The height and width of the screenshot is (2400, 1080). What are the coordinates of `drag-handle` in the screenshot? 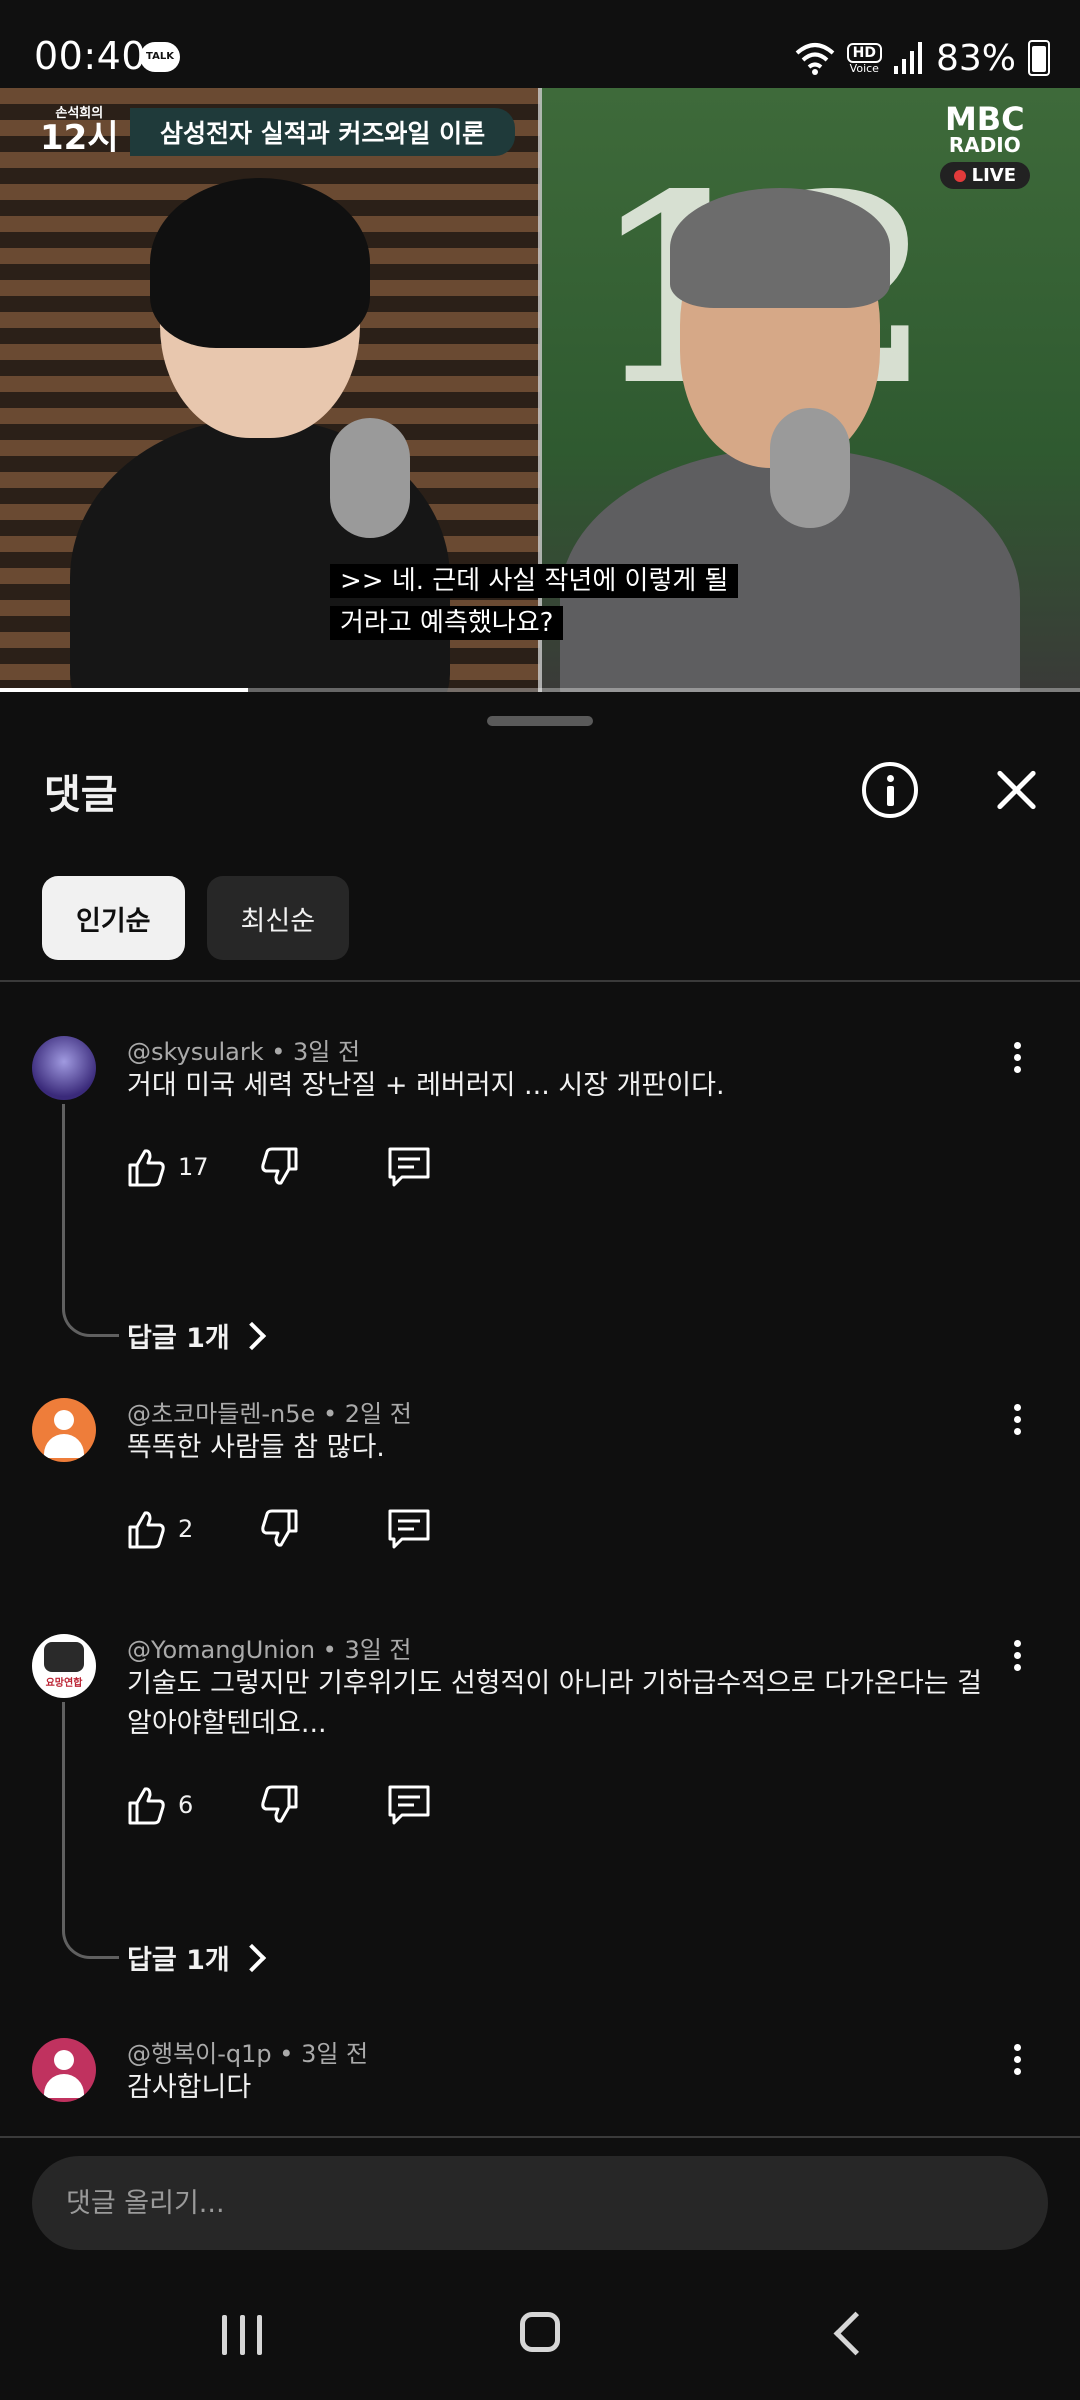 It's located at (540, 721).